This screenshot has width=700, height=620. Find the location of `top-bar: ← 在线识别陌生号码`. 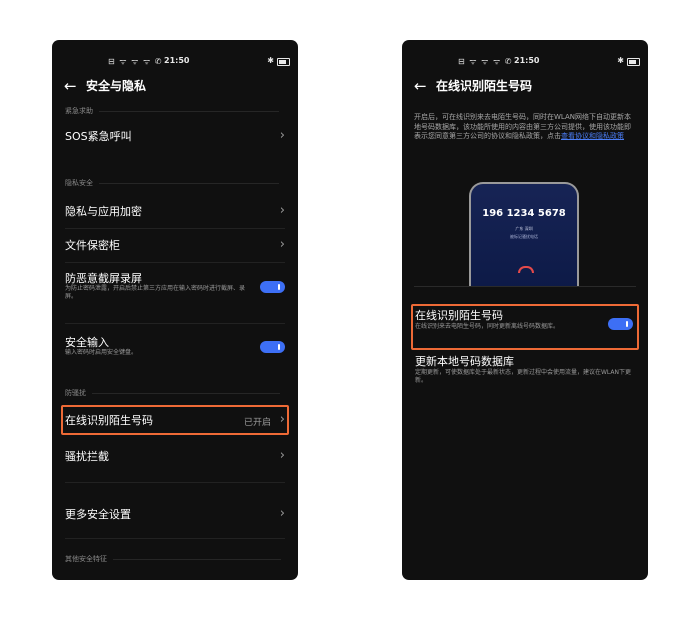

top-bar: ← 在线识别陌生号码 is located at coordinates (525, 87).